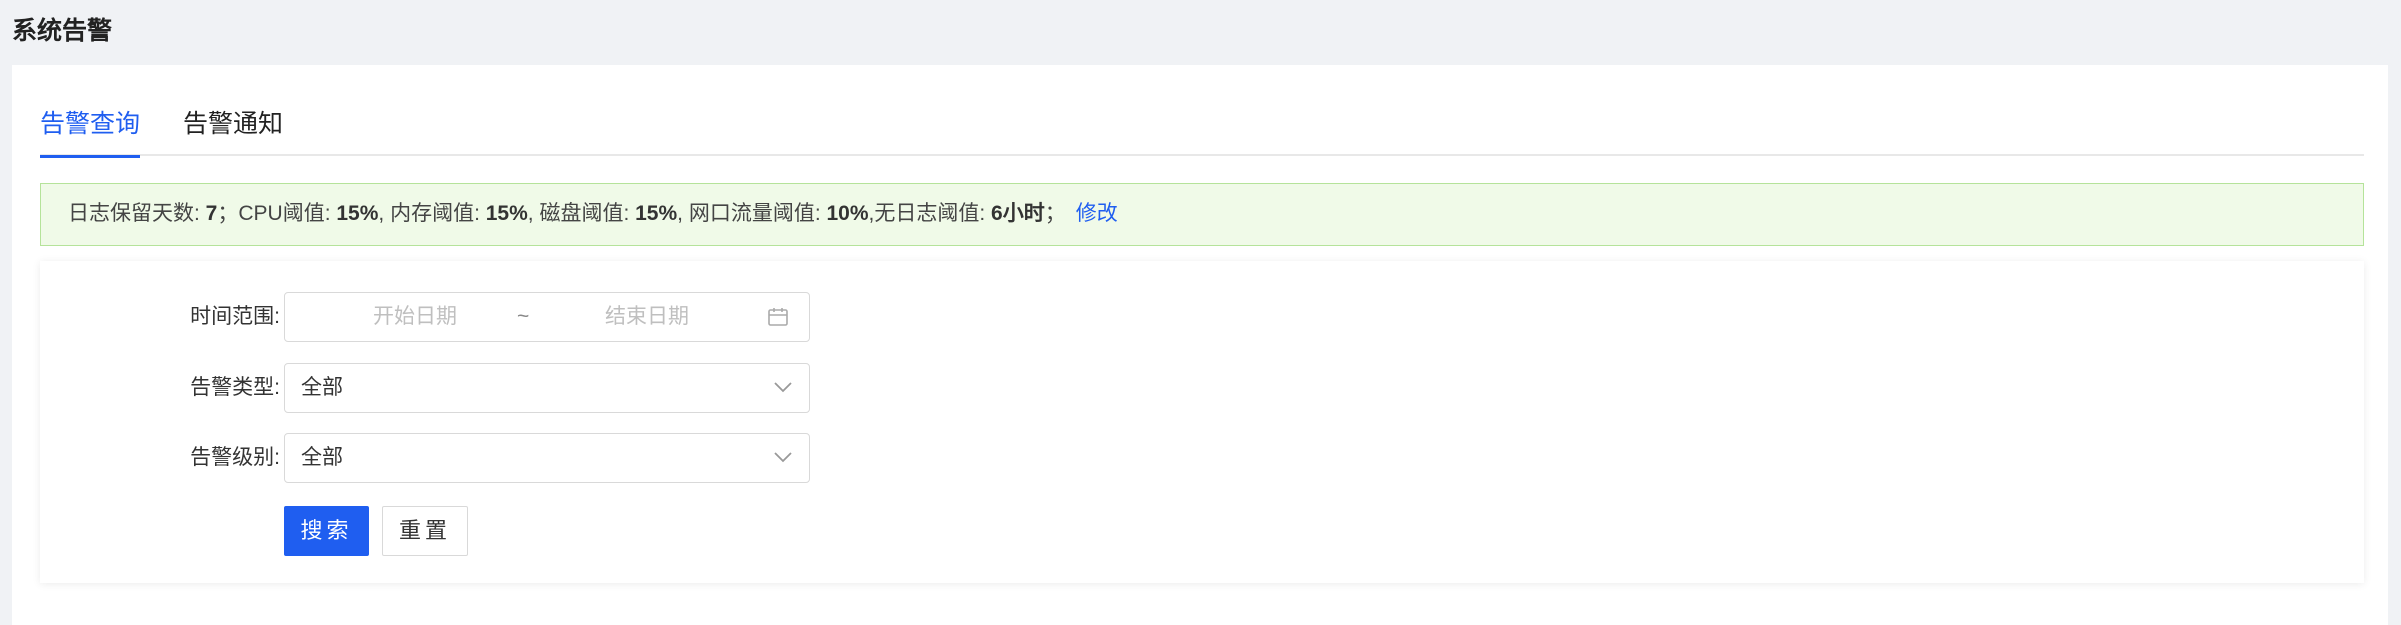  What do you see at coordinates (326, 531) in the screenshot?
I see `search-button: 搜索` at bounding box center [326, 531].